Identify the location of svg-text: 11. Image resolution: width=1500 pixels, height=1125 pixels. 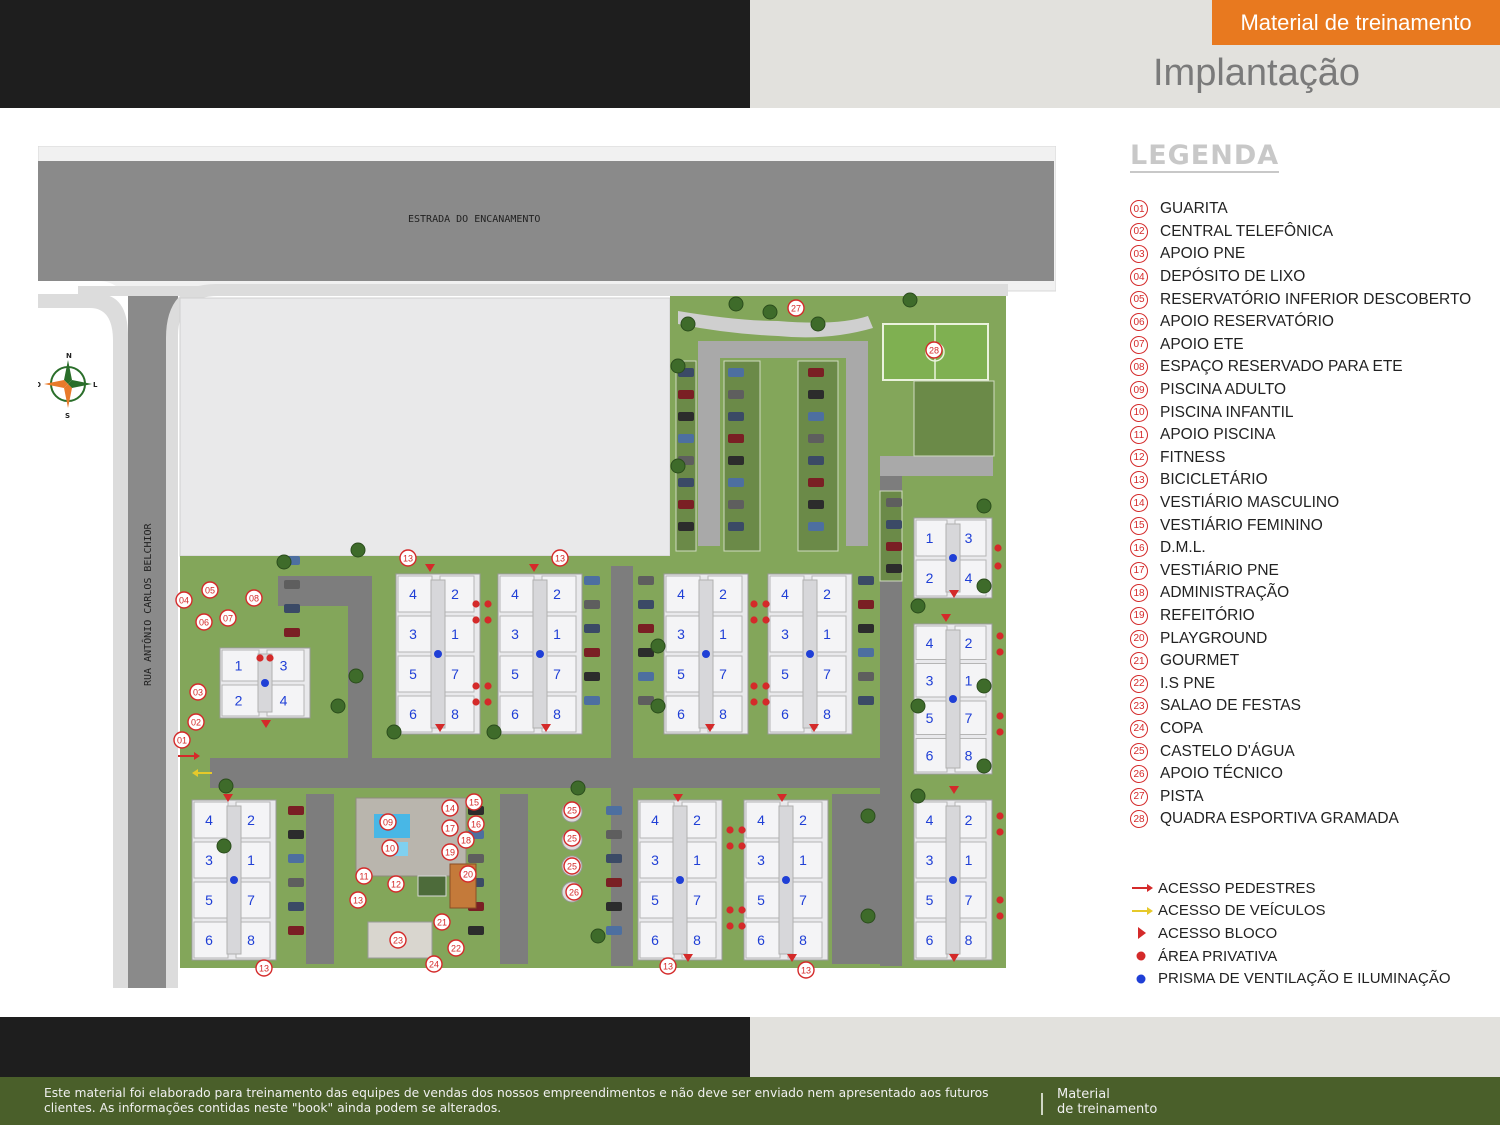
(363, 877).